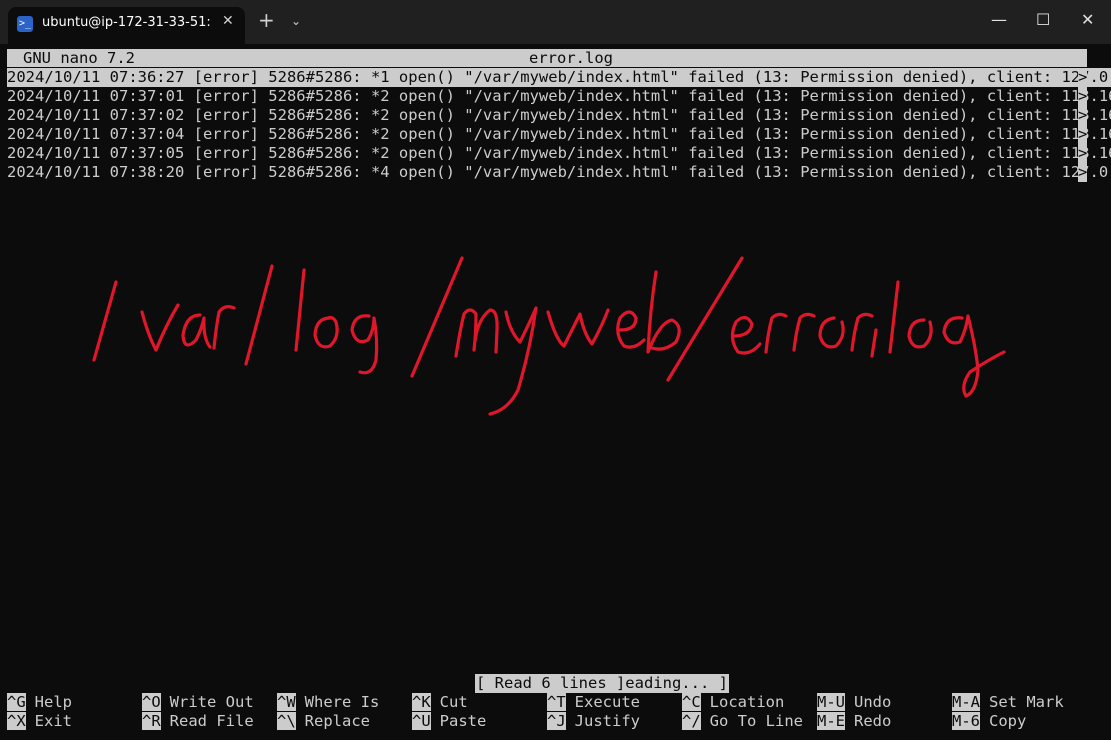 This screenshot has width=1111, height=740. Describe the element at coordinates (1026, 702) in the screenshot. I see `shortcut-label: Set Mark` at that location.